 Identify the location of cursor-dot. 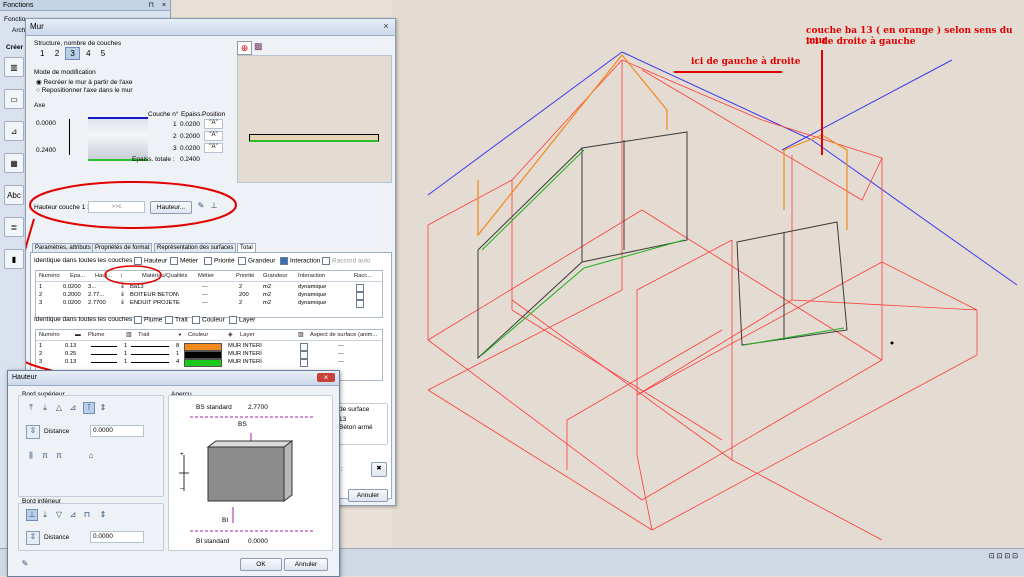
(892, 343).